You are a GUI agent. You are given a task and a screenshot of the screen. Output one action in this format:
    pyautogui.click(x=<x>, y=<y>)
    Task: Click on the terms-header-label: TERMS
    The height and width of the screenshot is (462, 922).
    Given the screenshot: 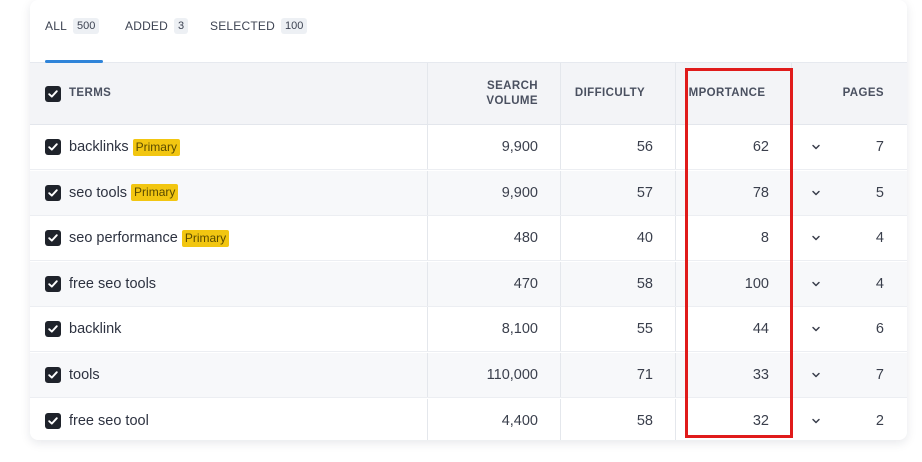 What is the action you would take?
    pyautogui.click(x=90, y=93)
    